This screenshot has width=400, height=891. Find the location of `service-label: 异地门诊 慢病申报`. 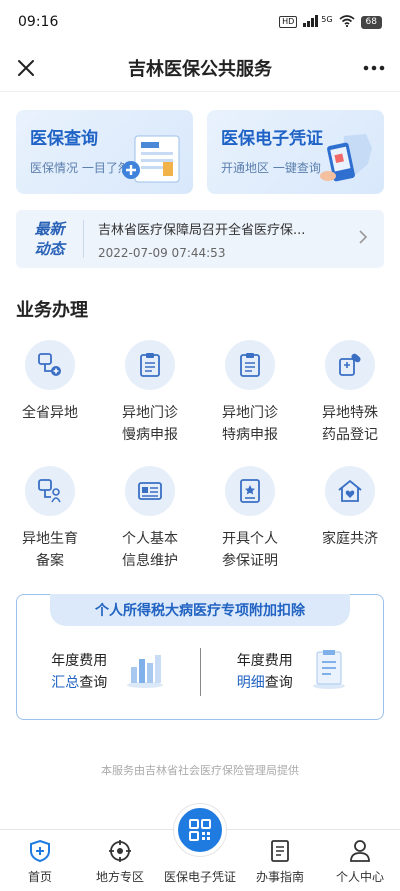

service-label: 异地门诊 慢病申报 is located at coordinates (150, 424).